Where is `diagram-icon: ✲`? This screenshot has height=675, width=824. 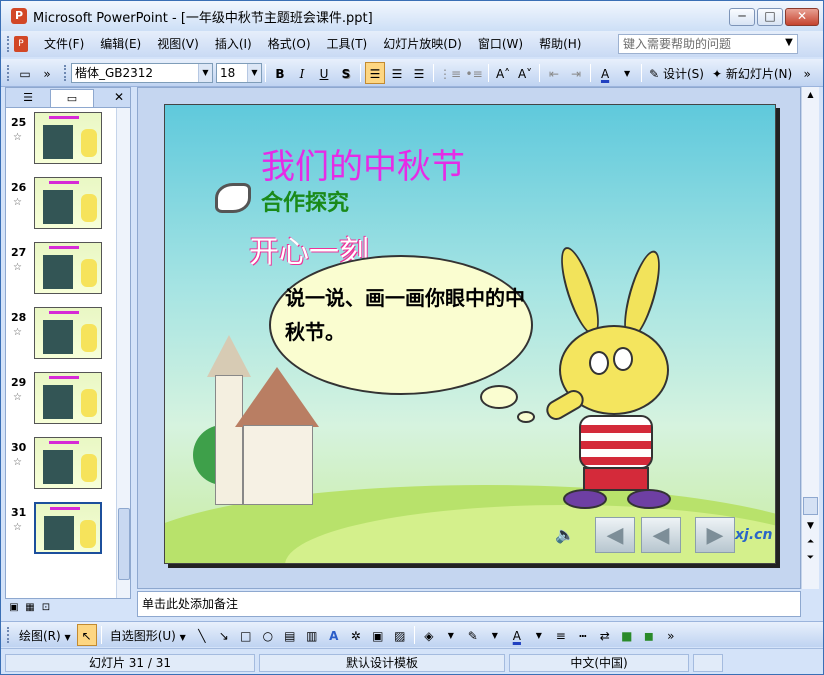 diagram-icon: ✲ is located at coordinates (356, 635).